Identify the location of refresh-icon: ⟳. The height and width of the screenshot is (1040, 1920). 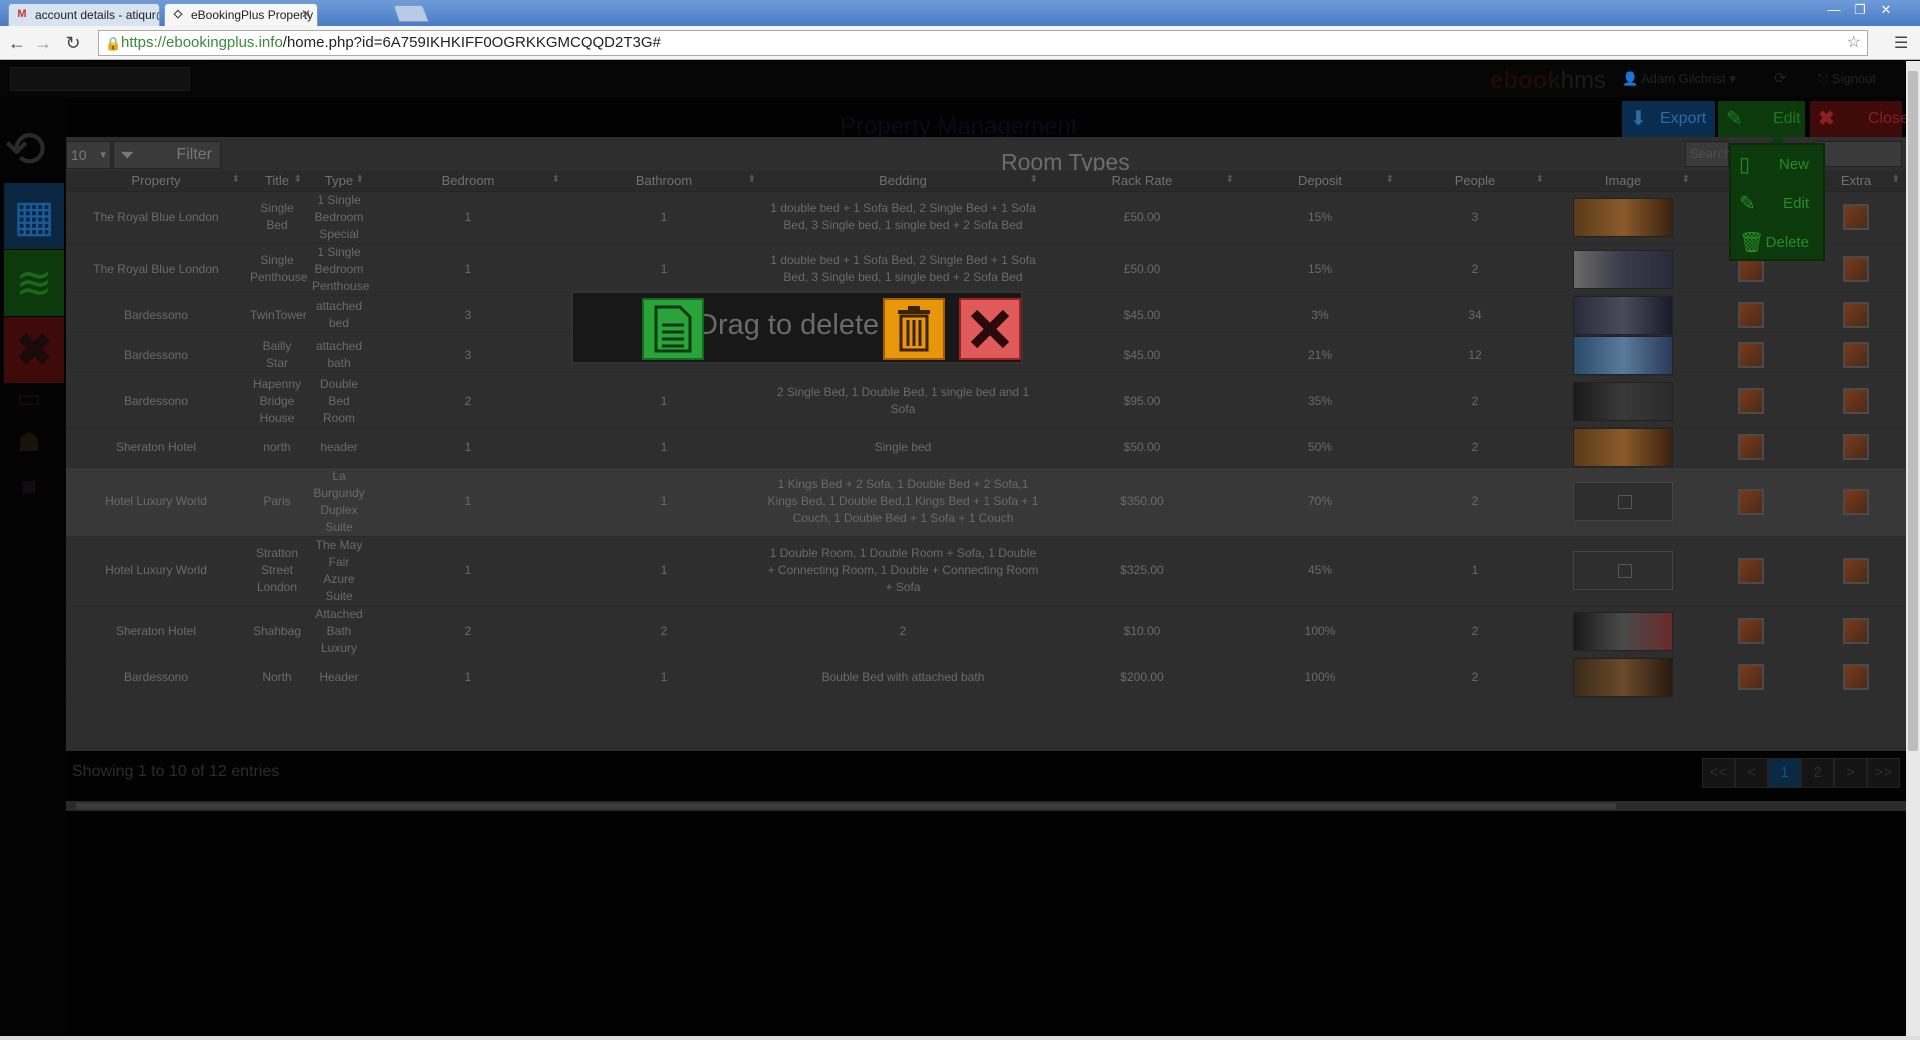
(1780, 78).